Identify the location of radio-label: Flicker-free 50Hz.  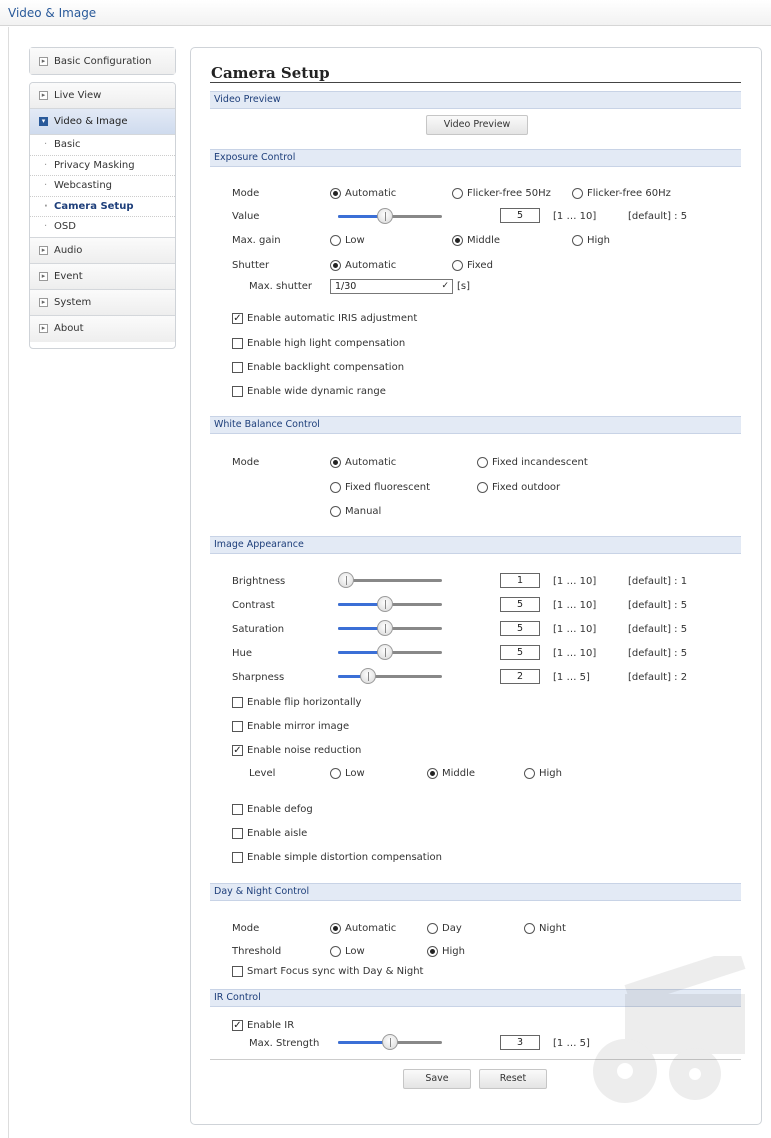
(509, 193).